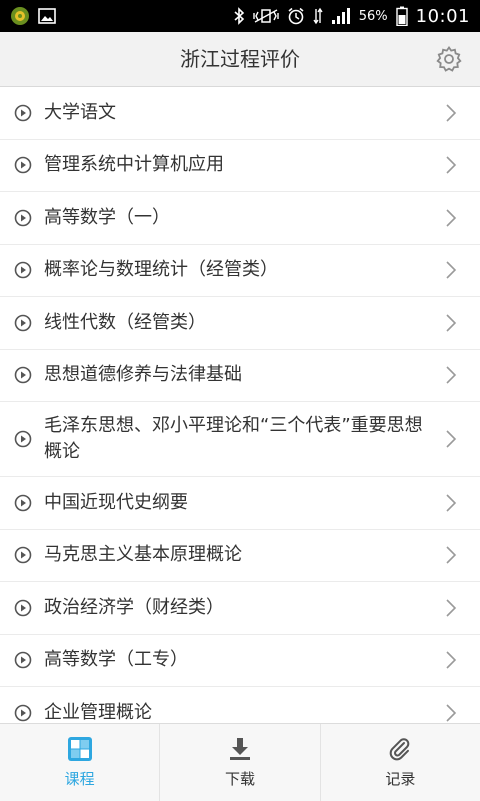 The height and width of the screenshot is (801, 480). I want to click on settings-button, so click(449, 59).